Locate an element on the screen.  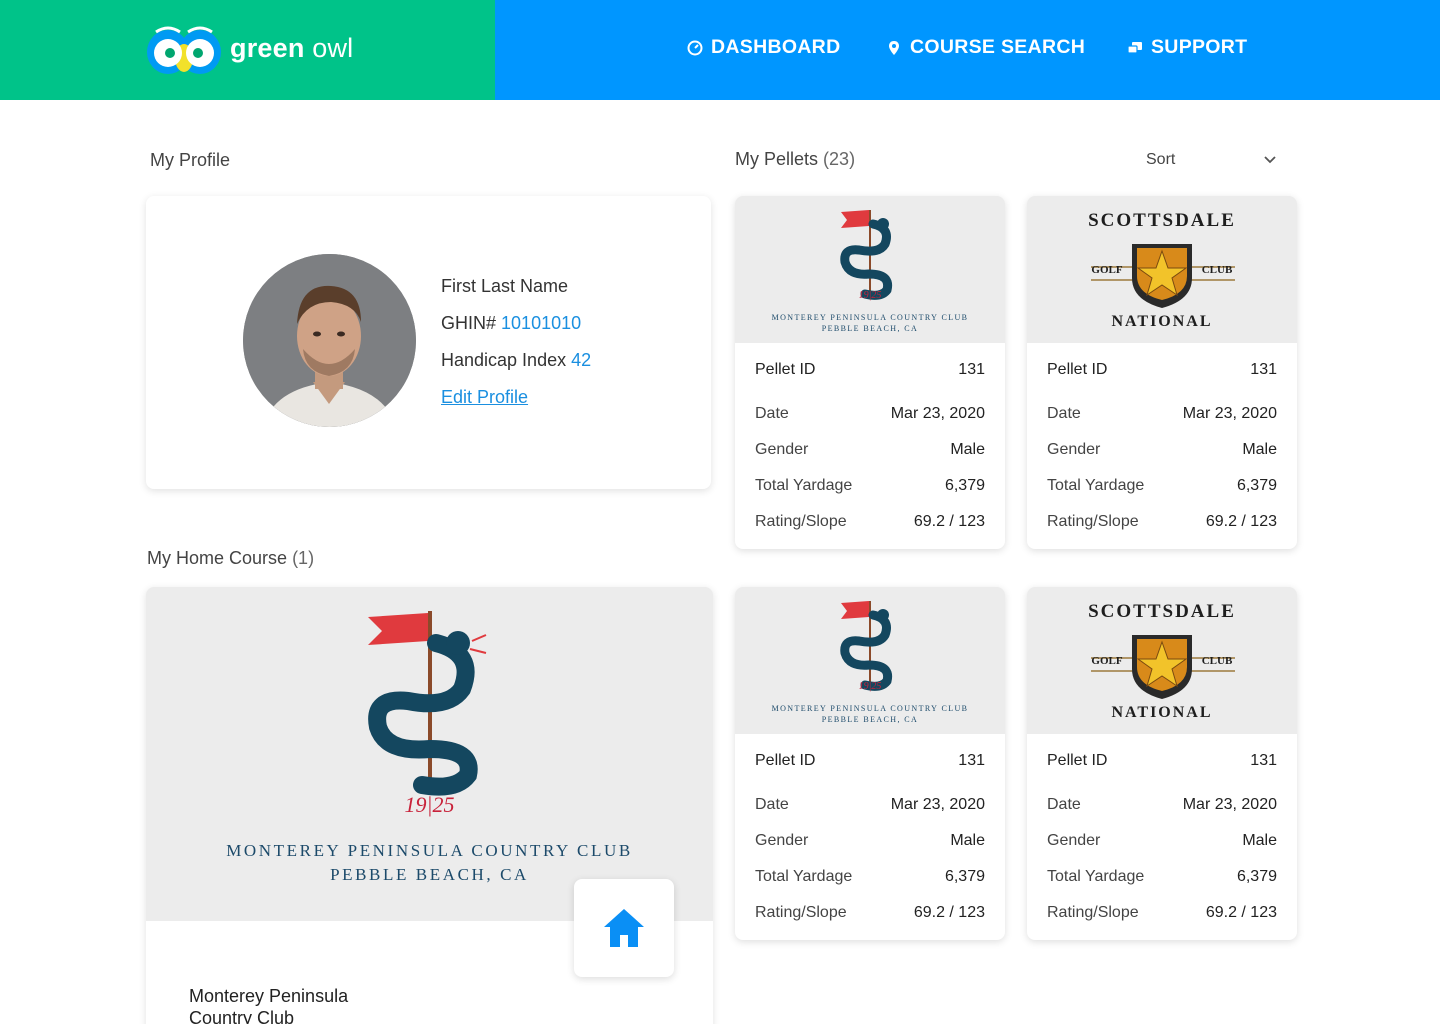
owl-logo-icon is located at coordinates (184, 50).